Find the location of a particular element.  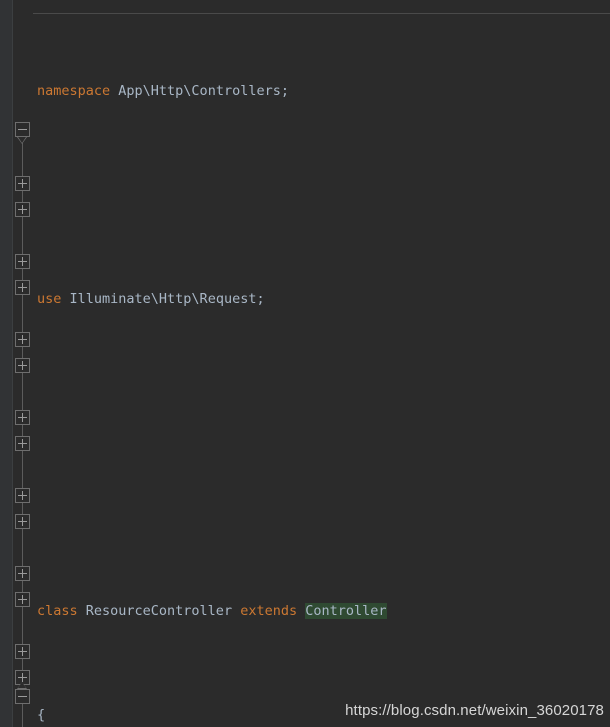

keyword-namespace: namespace is located at coordinates (74, 91).